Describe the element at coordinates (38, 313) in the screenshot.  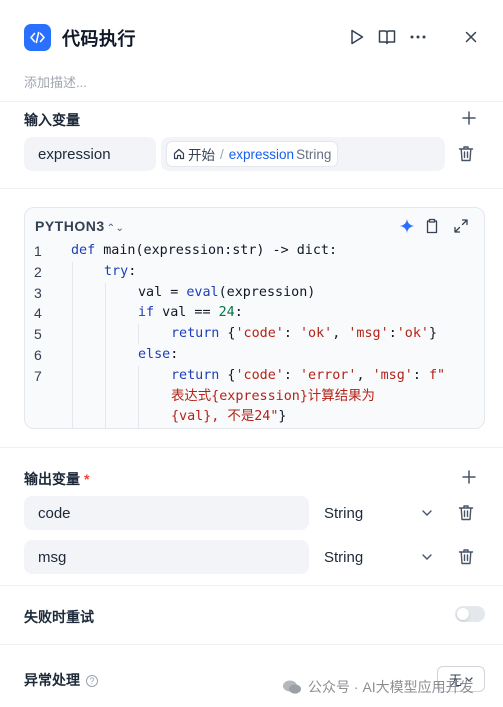
I see `line-number: 4` at that location.